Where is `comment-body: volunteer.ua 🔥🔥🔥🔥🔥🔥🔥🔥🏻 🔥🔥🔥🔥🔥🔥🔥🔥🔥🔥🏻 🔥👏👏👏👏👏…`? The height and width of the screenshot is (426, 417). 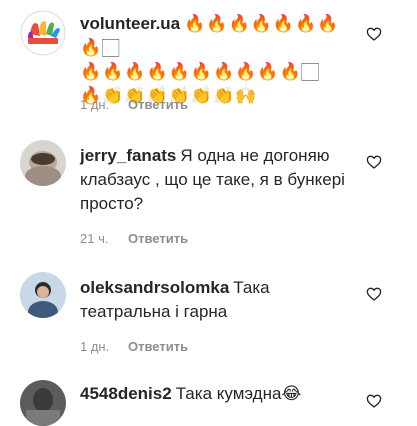
comment-body: volunteer.ua 🔥🔥🔥🔥🔥🔥🔥🔥🏻 🔥🔥🔥🔥🔥🔥🔥🔥🔥🔥🏻 🔥👏👏👏👏👏… is located at coordinates (216, 60).